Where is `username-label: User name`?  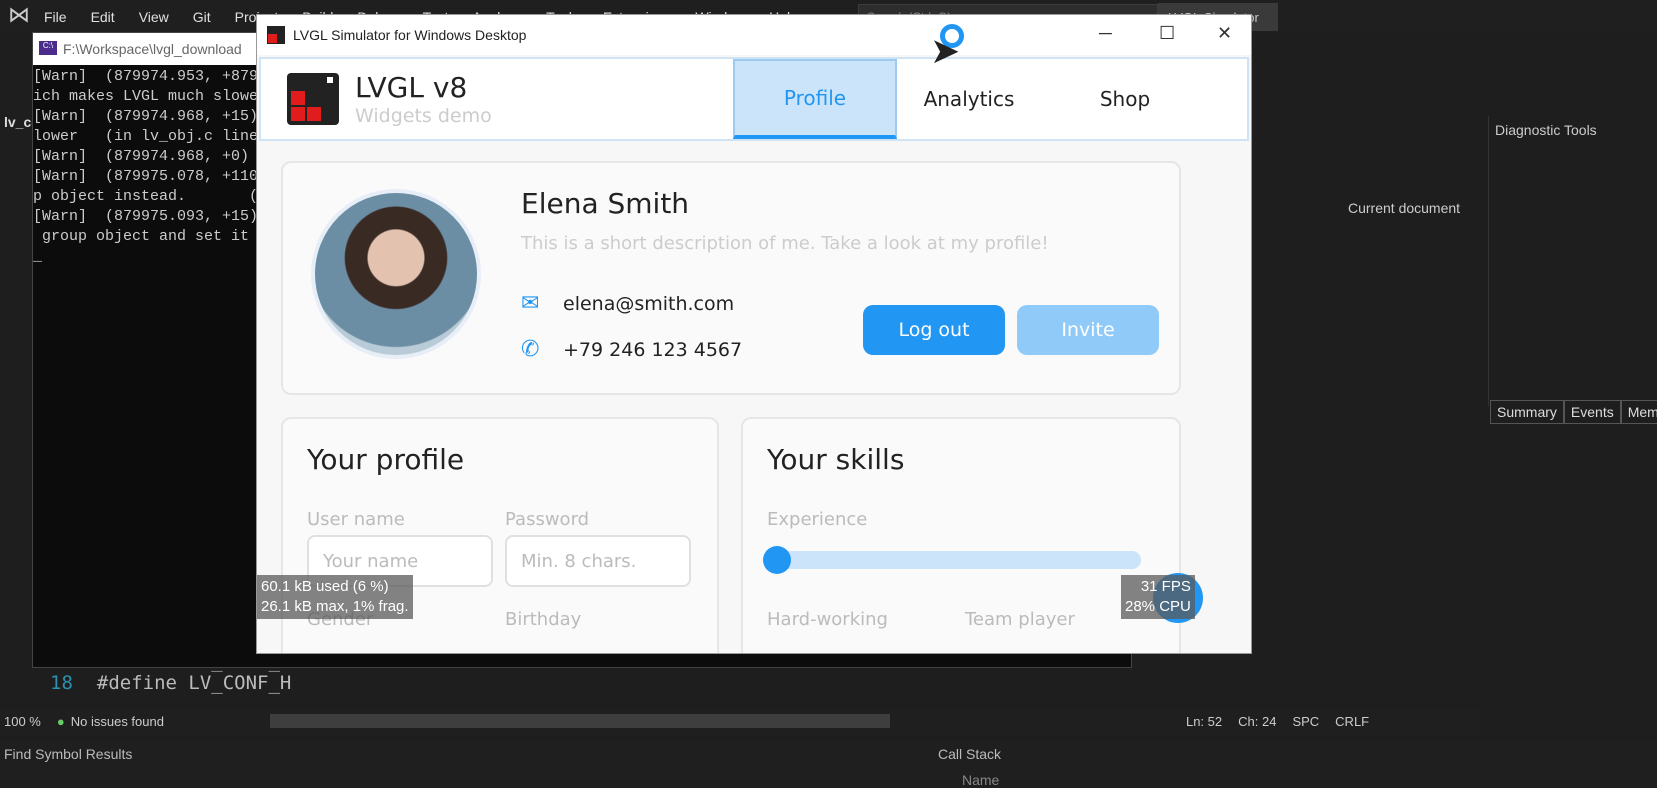 username-label: User name is located at coordinates (356, 519).